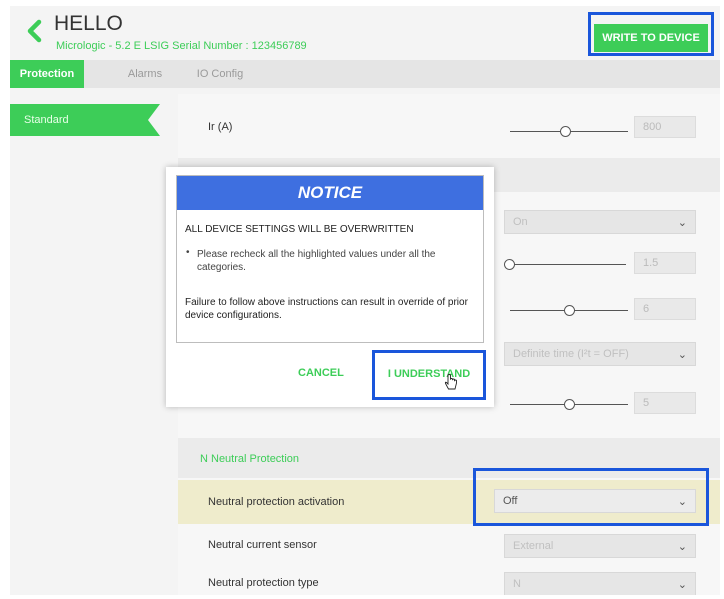  I want to click on sd-slider-2-knob, so click(569, 310).